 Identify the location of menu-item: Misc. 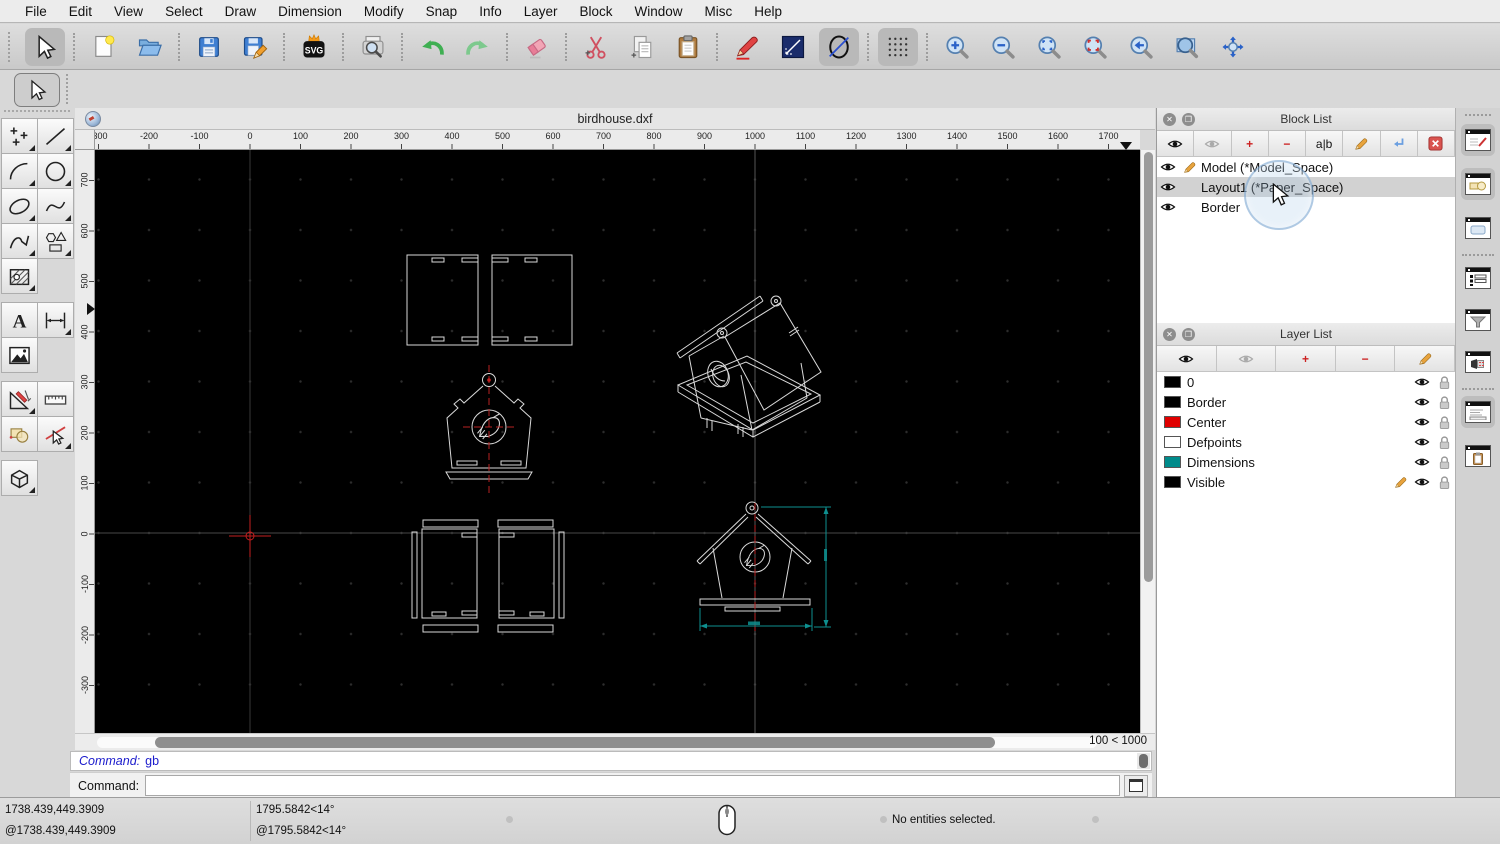
(719, 11).